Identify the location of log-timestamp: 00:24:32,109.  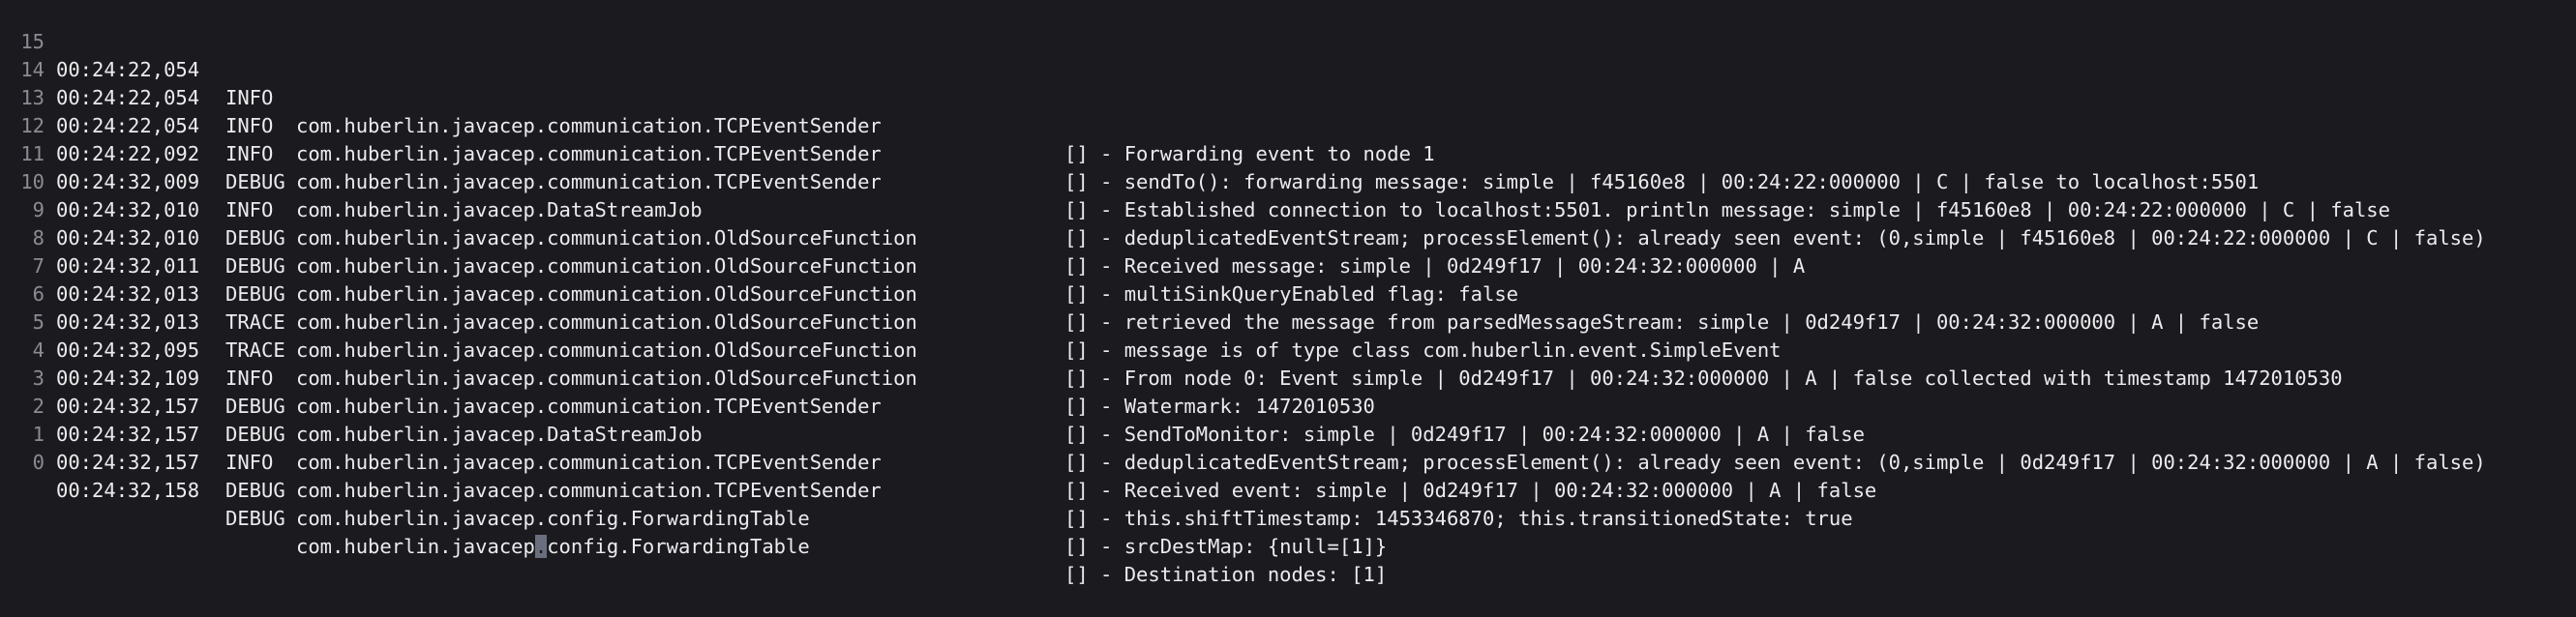
(128, 378).